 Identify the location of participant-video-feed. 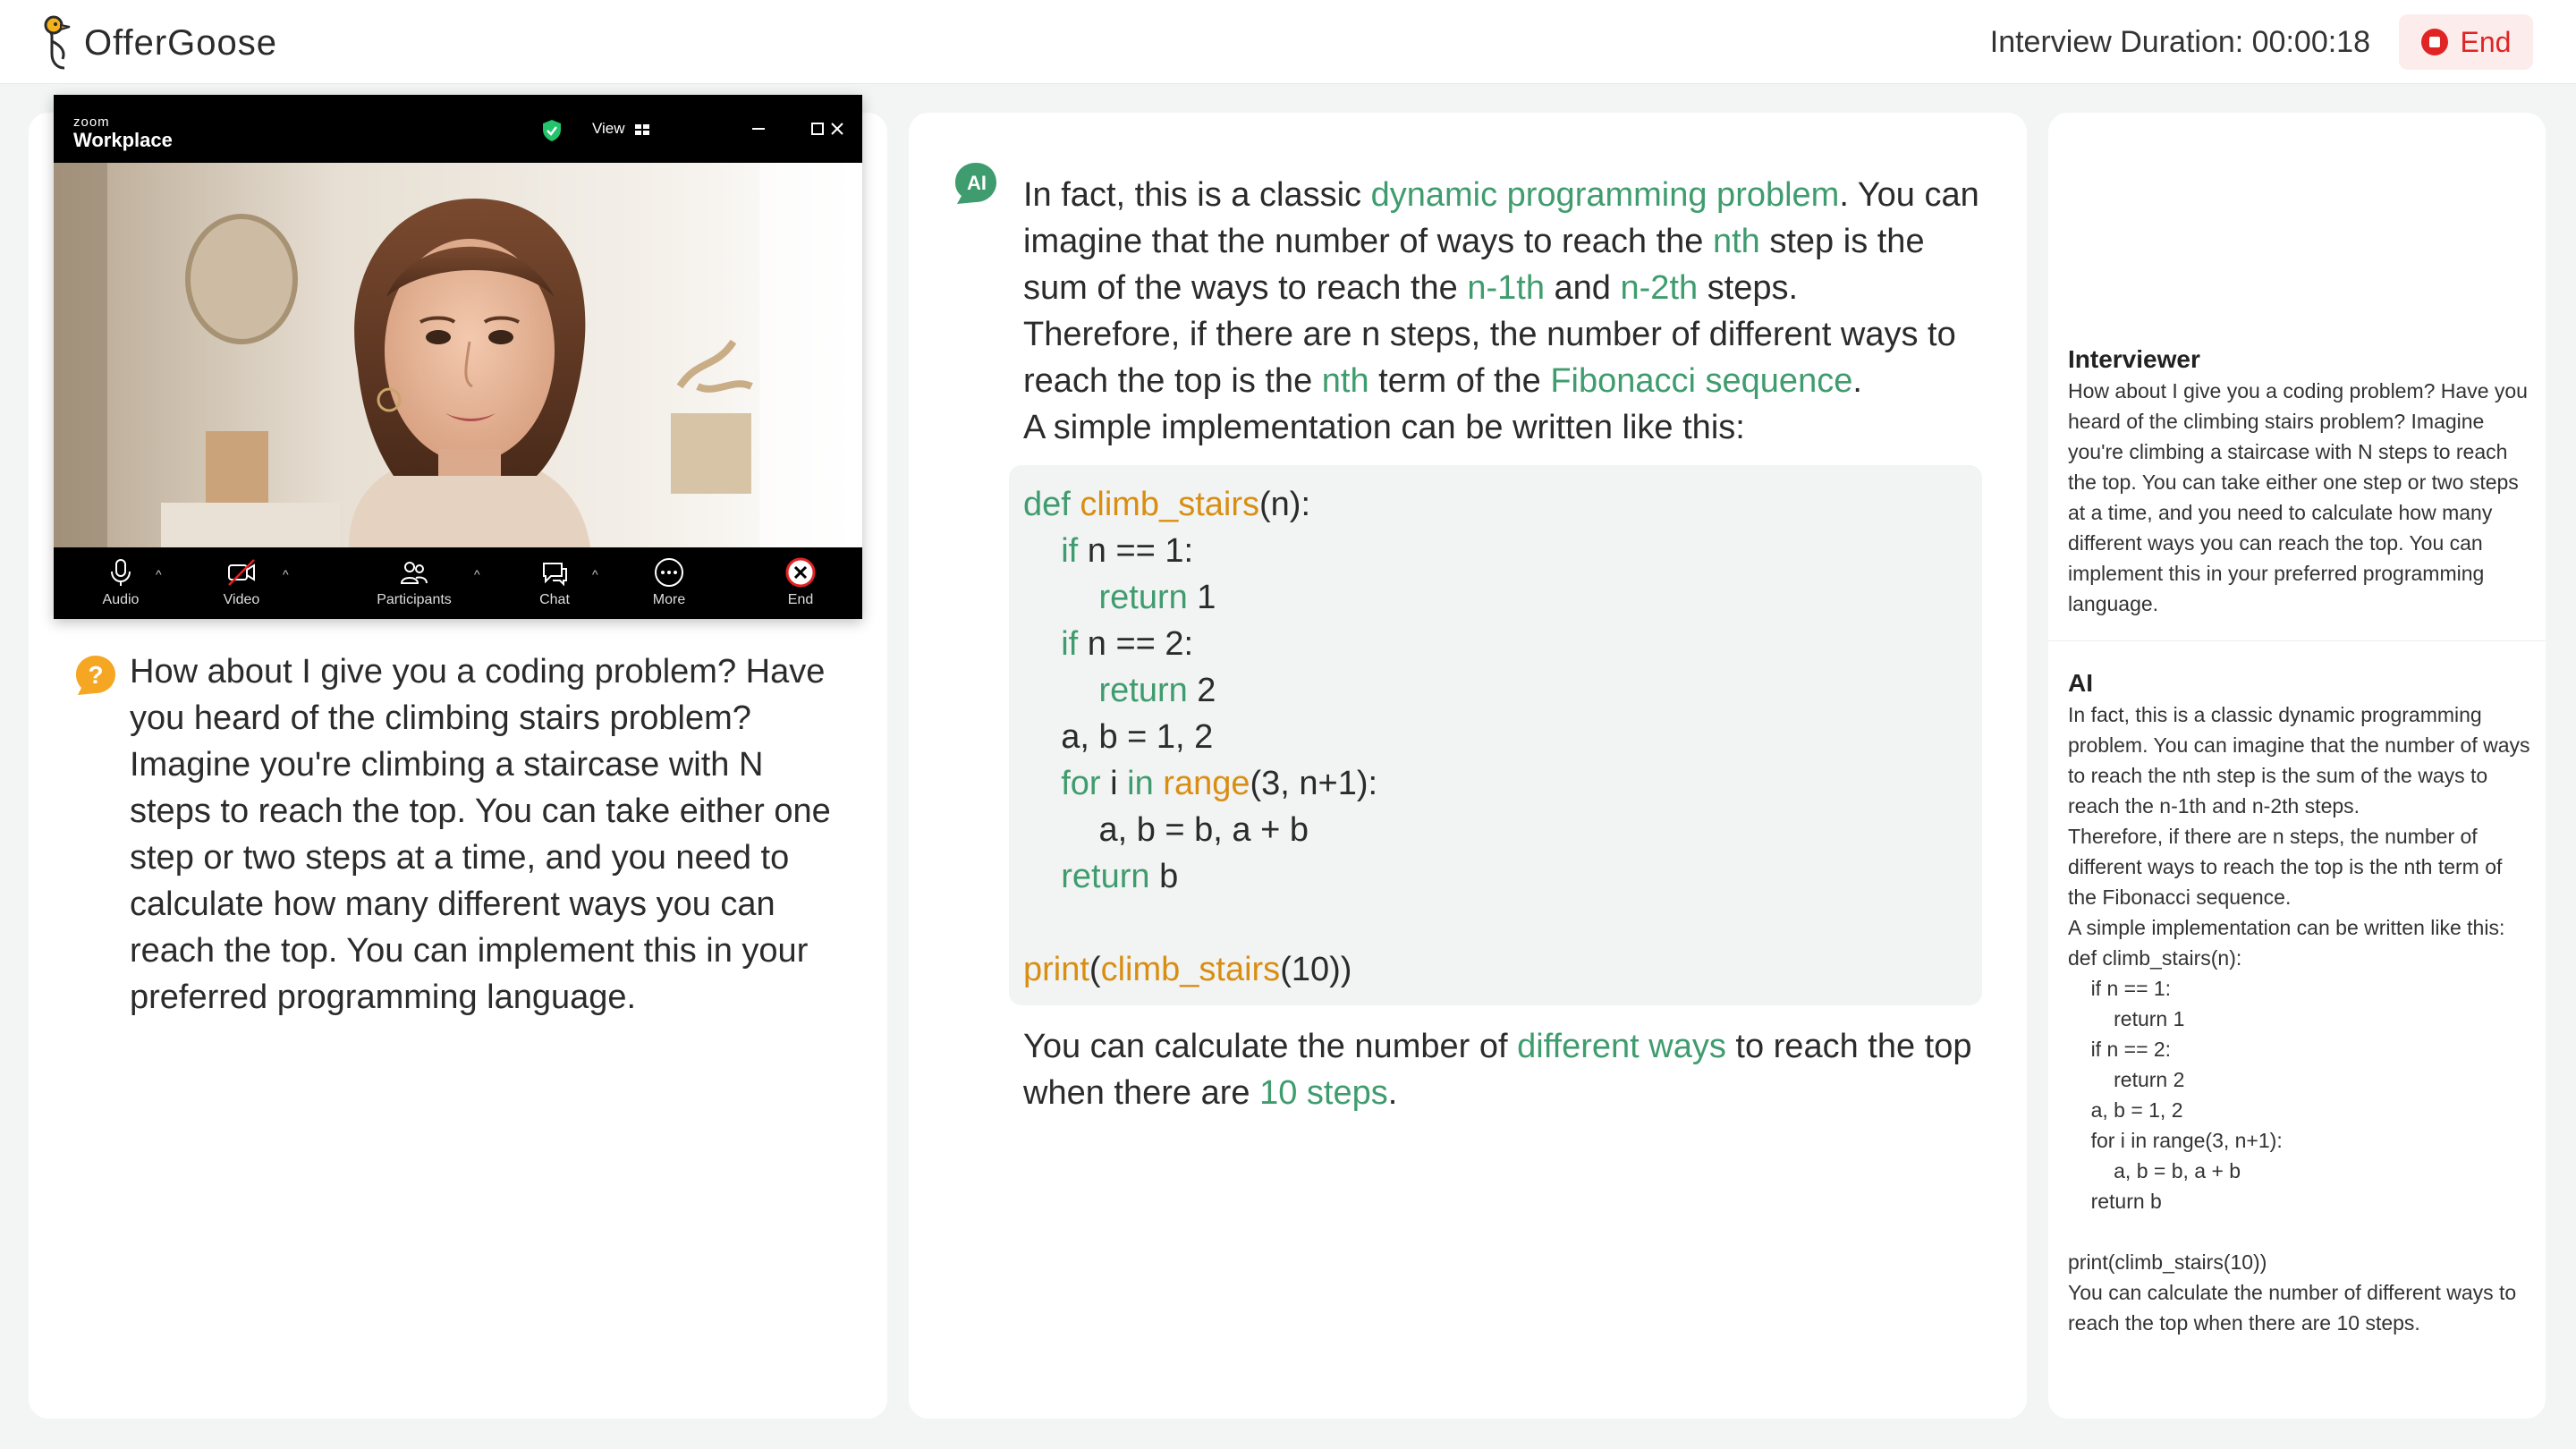
(458, 355).